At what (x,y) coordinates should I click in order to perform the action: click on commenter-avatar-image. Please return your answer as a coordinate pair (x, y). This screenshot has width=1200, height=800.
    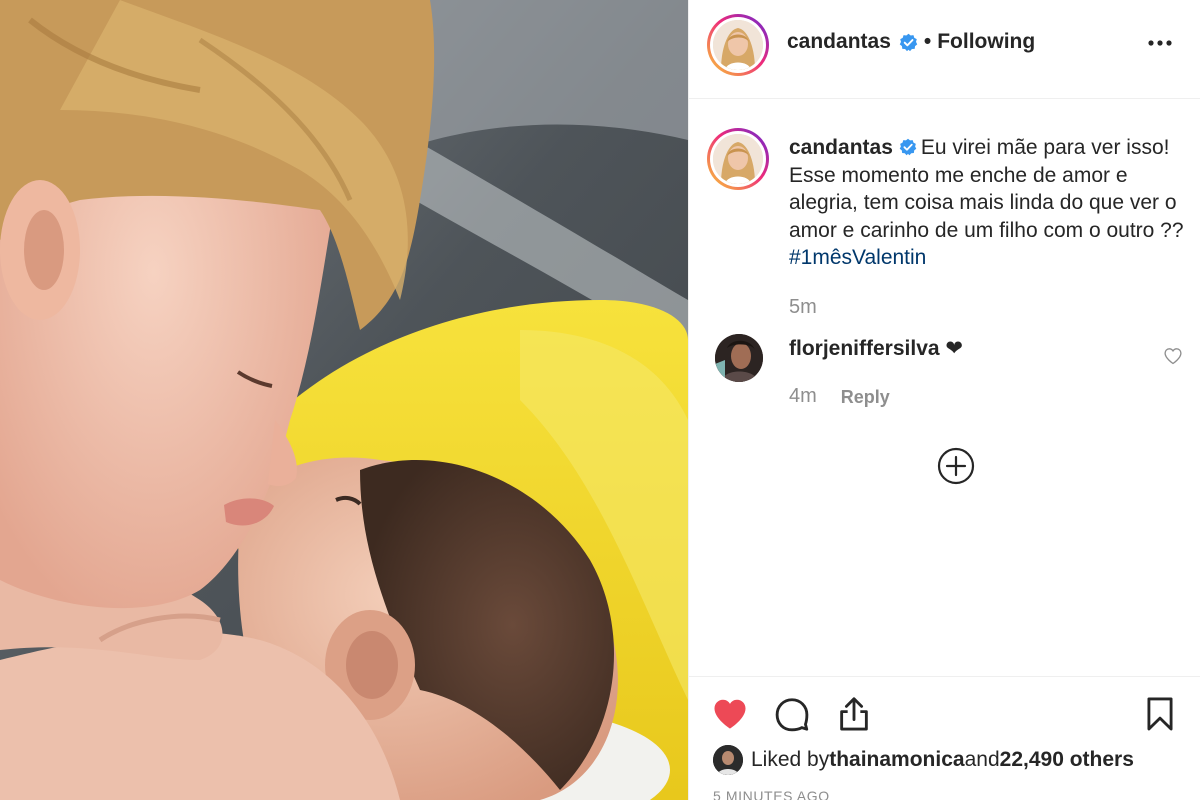
    Looking at the image, I should click on (739, 358).